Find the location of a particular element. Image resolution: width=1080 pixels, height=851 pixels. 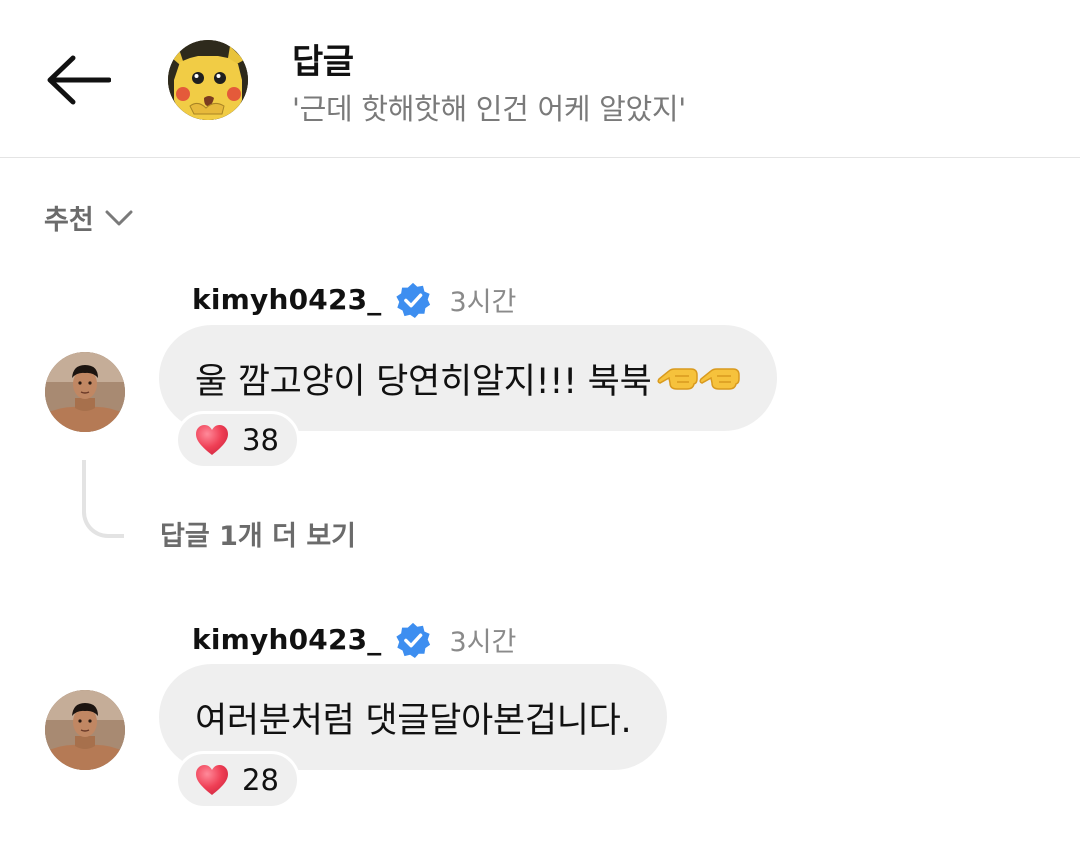

like-button: 28 is located at coordinates (237, 780).